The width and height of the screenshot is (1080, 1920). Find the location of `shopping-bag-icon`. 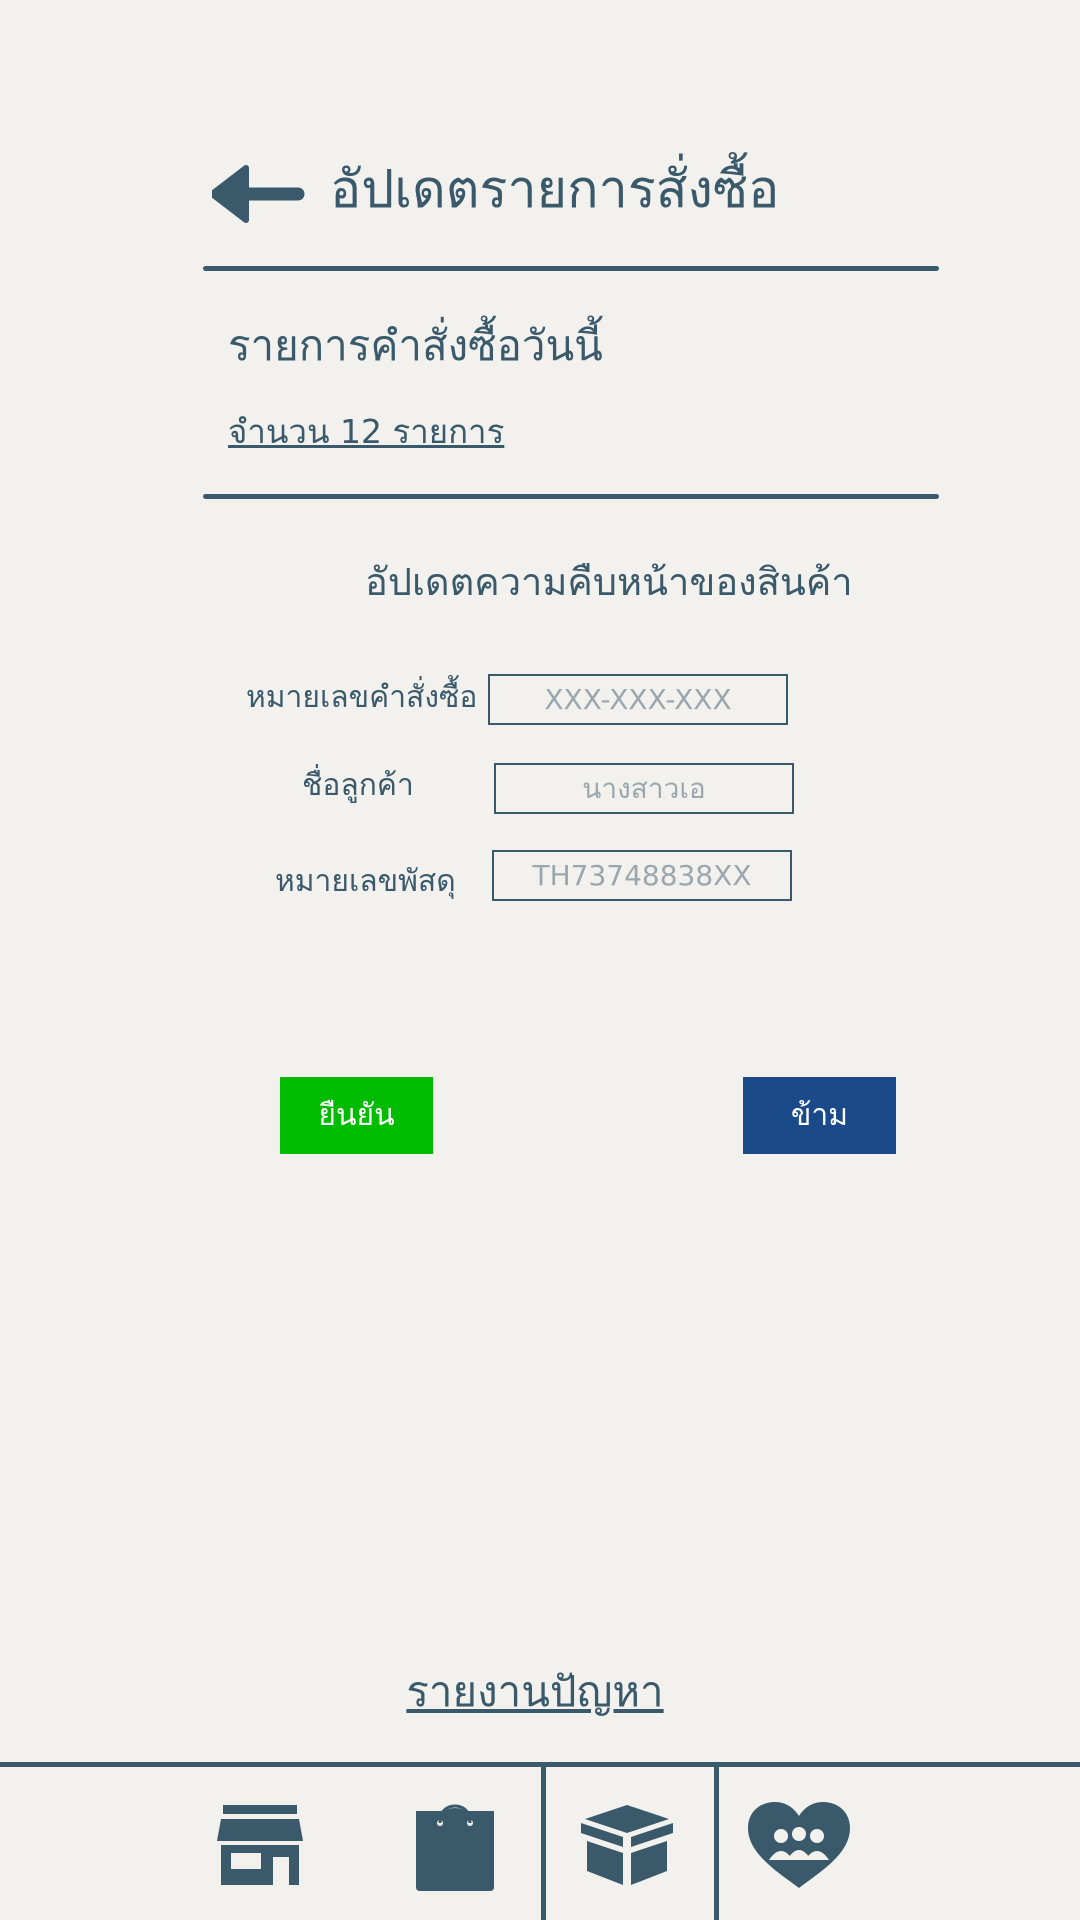

shopping-bag-icon is located at coordinates (455, 1847).